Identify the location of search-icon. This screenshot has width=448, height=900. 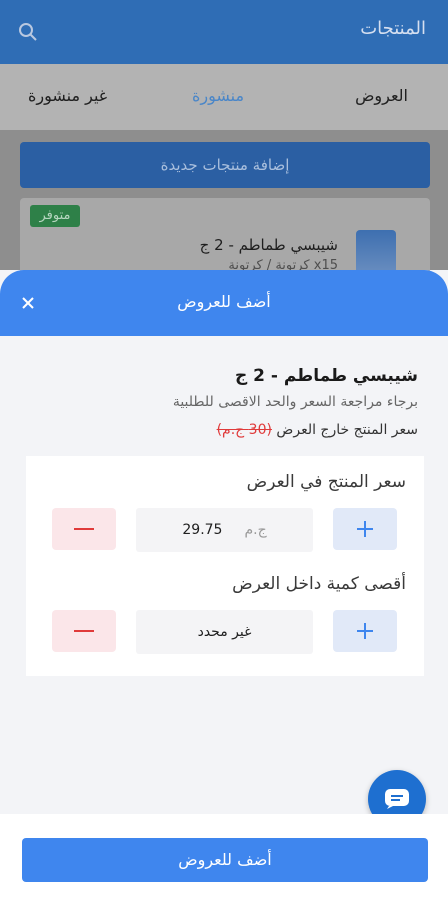
(28, 32).